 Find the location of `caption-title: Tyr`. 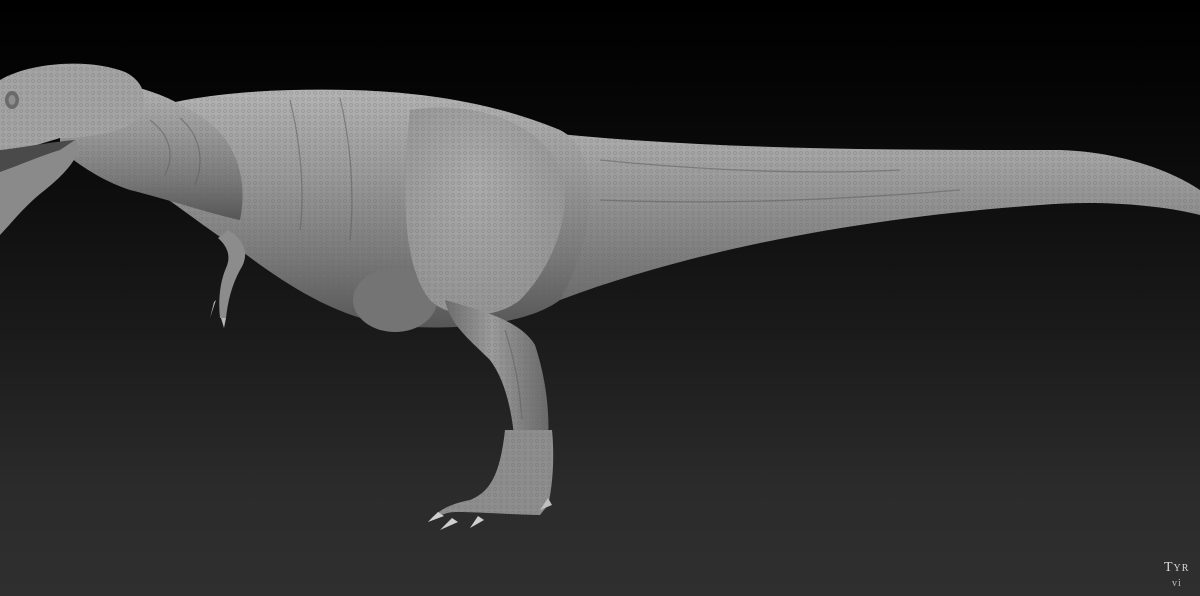

caption-title: Tyr is located at coordinates (1177, 567).